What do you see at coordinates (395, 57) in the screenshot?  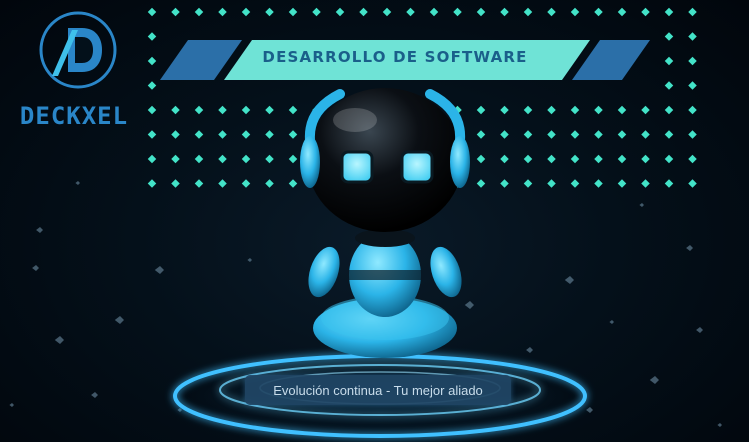 I see `banner-title: DESARROLLO DE SOFTWARE` at bounding box center [395, 57].